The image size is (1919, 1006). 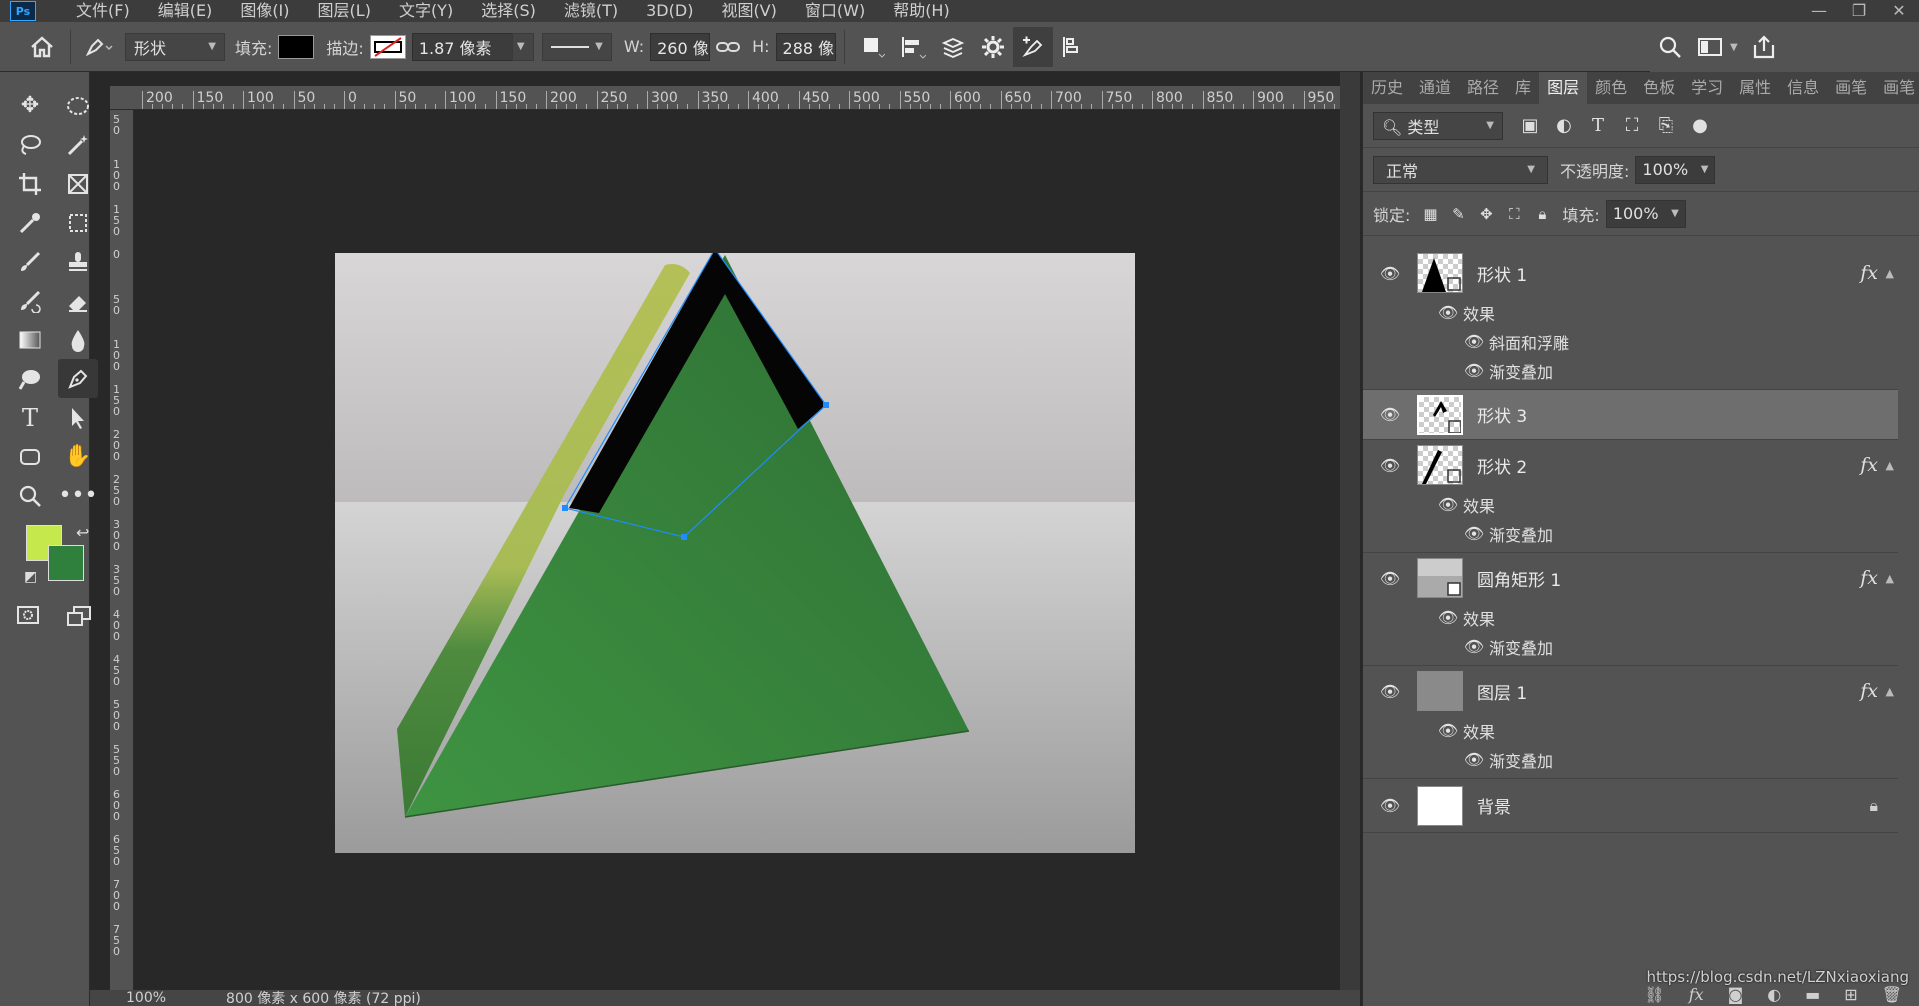 What do you see at coordinates (826, 405) in the screenshot?
I see `anchor-point-right` at bounding box center [826, 405].